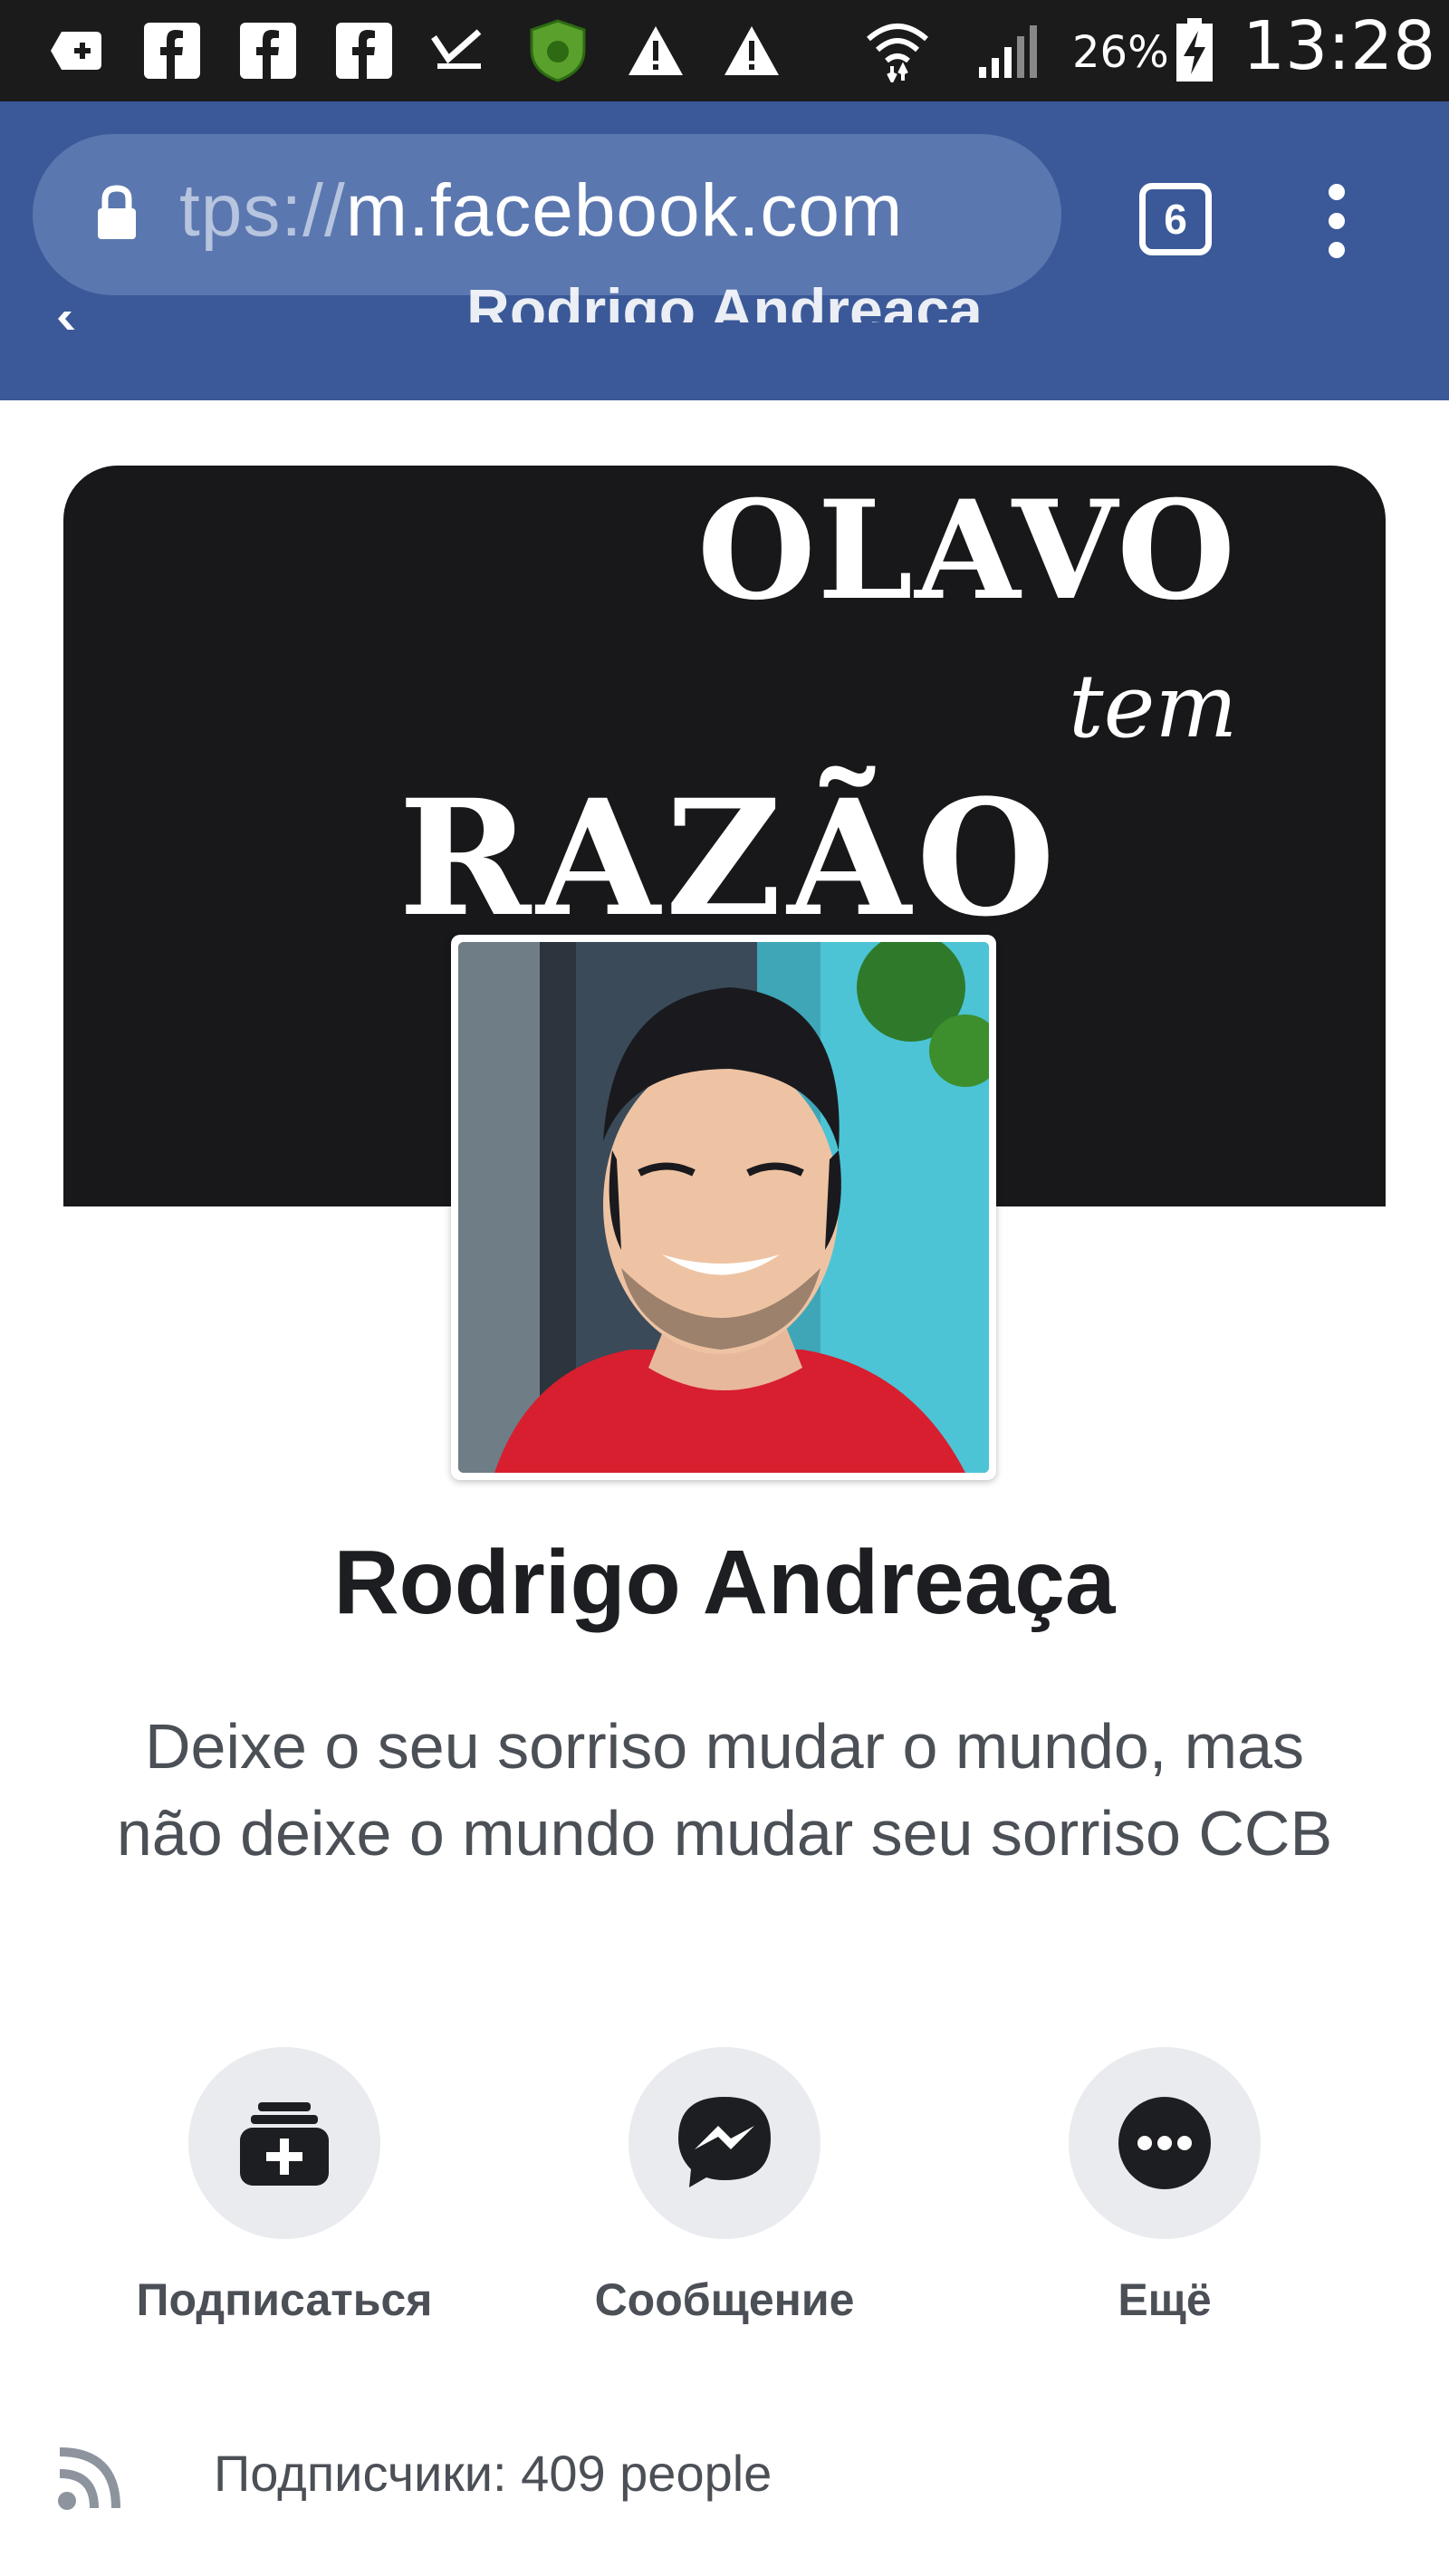 Image resolution: width=1449 pixels, height=2576 pixels. I want to click on browser-toolbar: tps://m.facebook.com 6 Rodrigo Andreaça, so click(724, 250).